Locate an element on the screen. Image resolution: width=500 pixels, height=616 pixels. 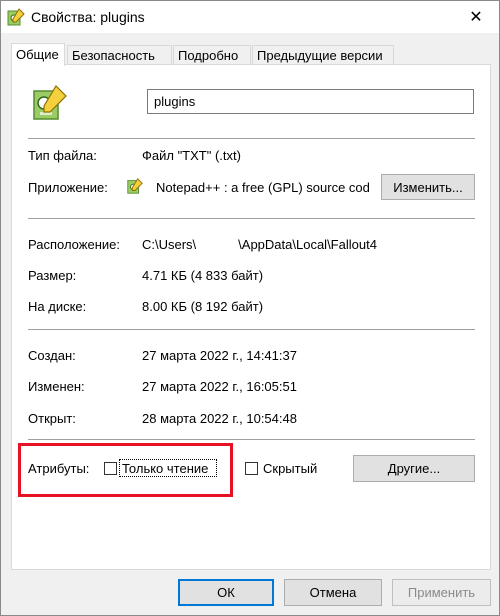
close-icon: ✕ is located at coordinates (476, 17).